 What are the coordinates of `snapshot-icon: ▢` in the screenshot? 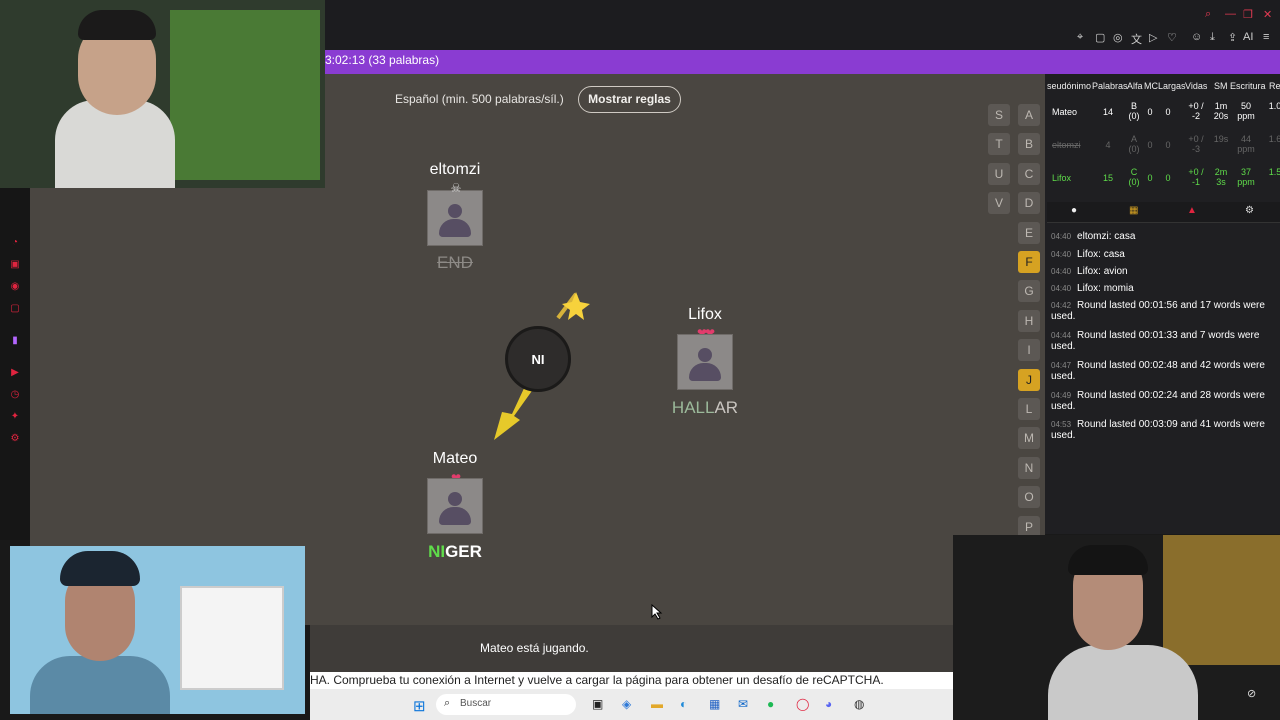 It's located at (1100, 37).